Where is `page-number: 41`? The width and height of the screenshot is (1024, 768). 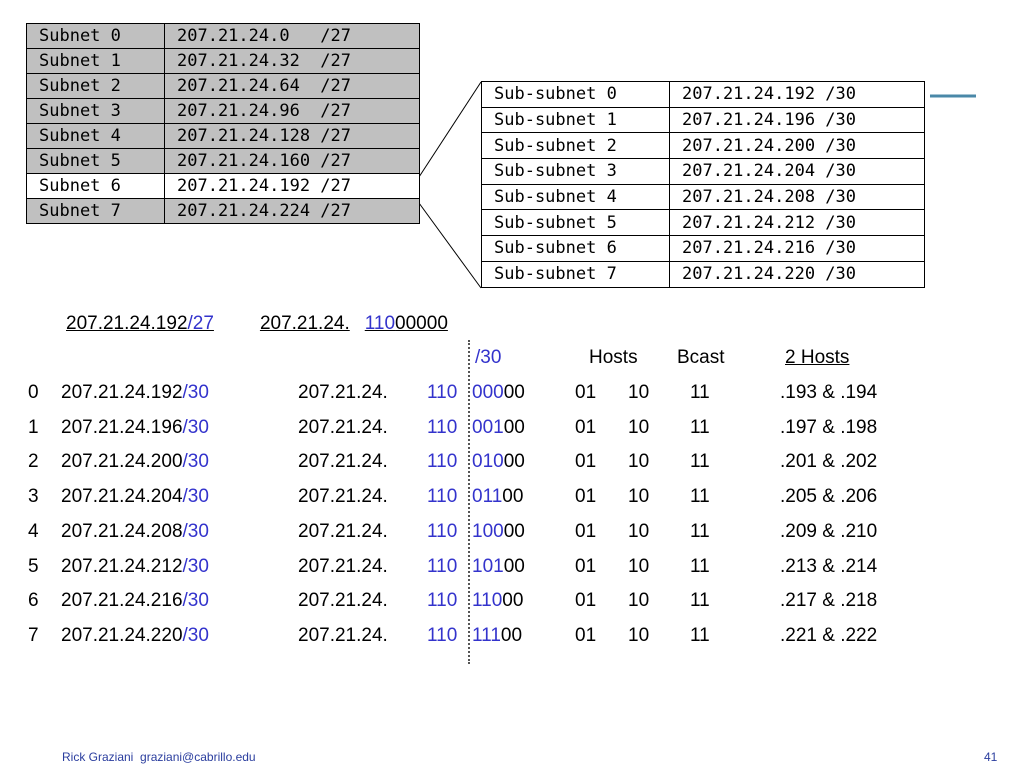 page-number: 41 is located at coordinates (991, 757).